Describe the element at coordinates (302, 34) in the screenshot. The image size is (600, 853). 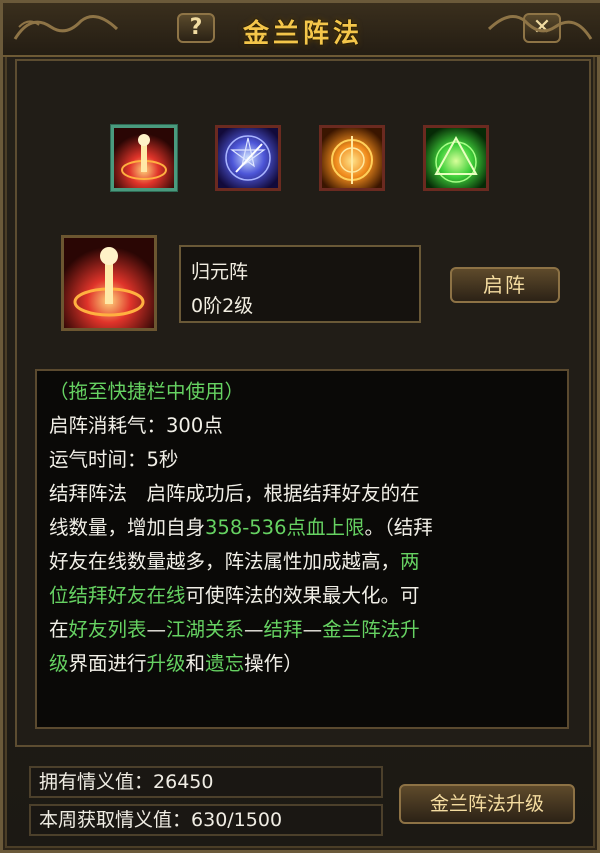
I see `window-title: 金兰阵法` at that location.